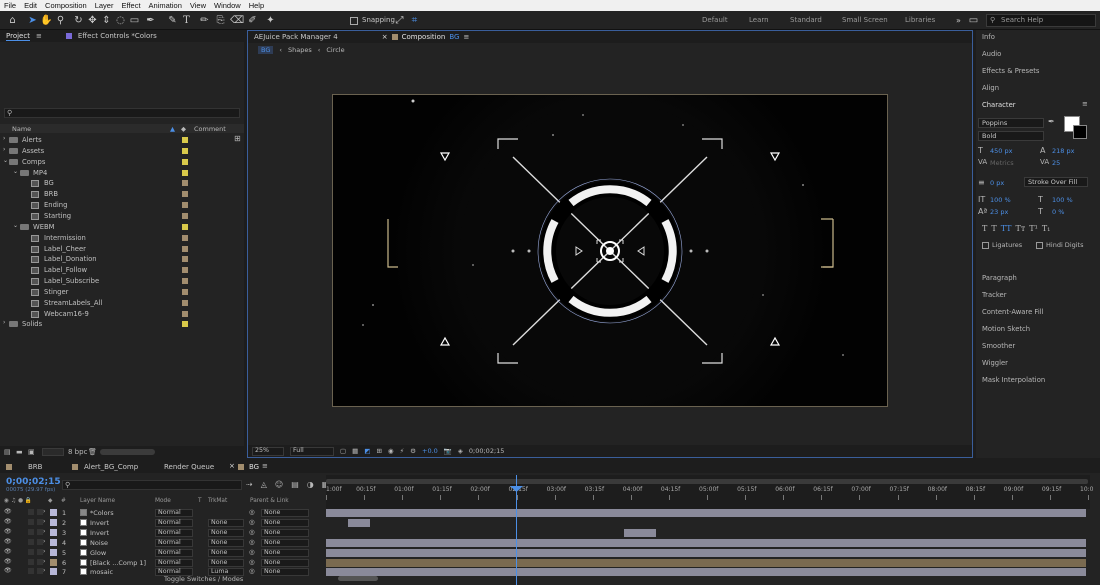 The image size is (1100, 585). Describe the element at coordinates (10, 5) in the screenshot. I see `menu-file: File` at that location.